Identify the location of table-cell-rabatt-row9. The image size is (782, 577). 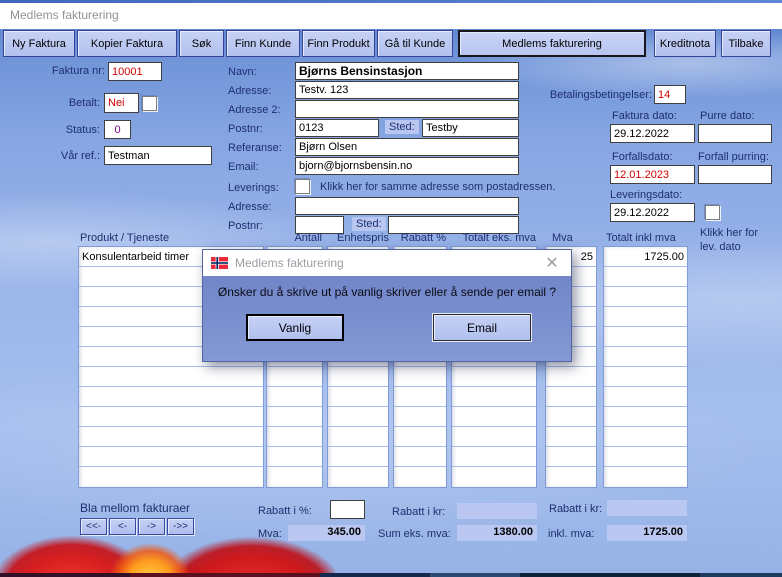
(420, 437).